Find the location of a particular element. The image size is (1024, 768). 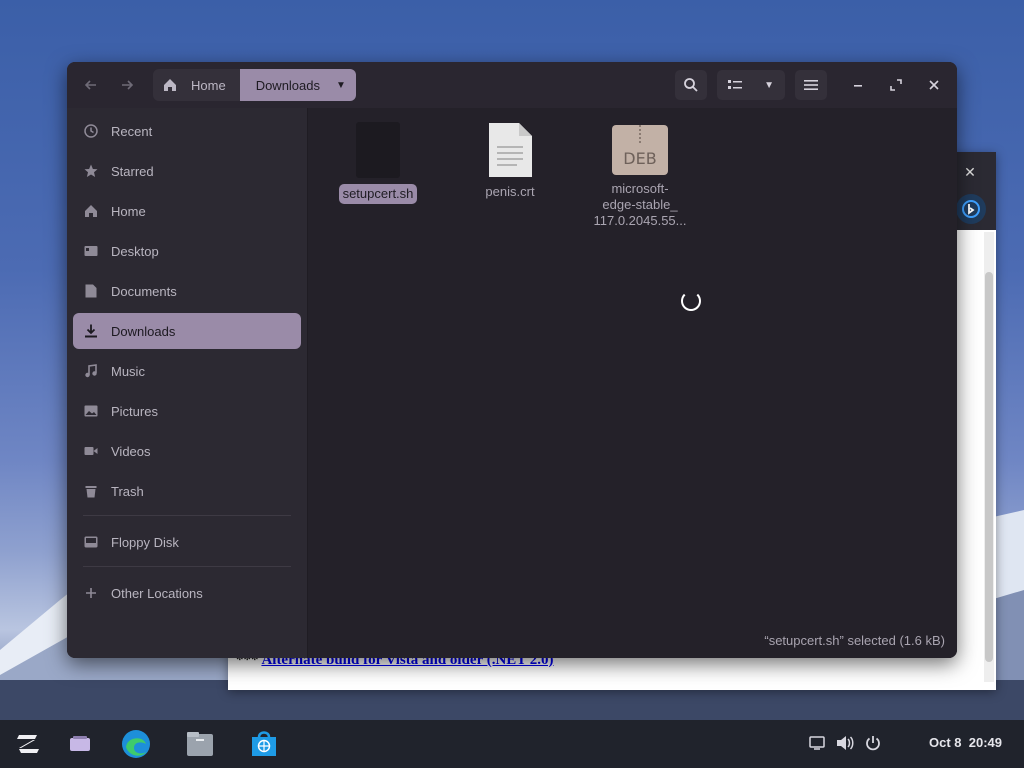

sidebar-item-label: Trash is located at coordinates (127, 491).